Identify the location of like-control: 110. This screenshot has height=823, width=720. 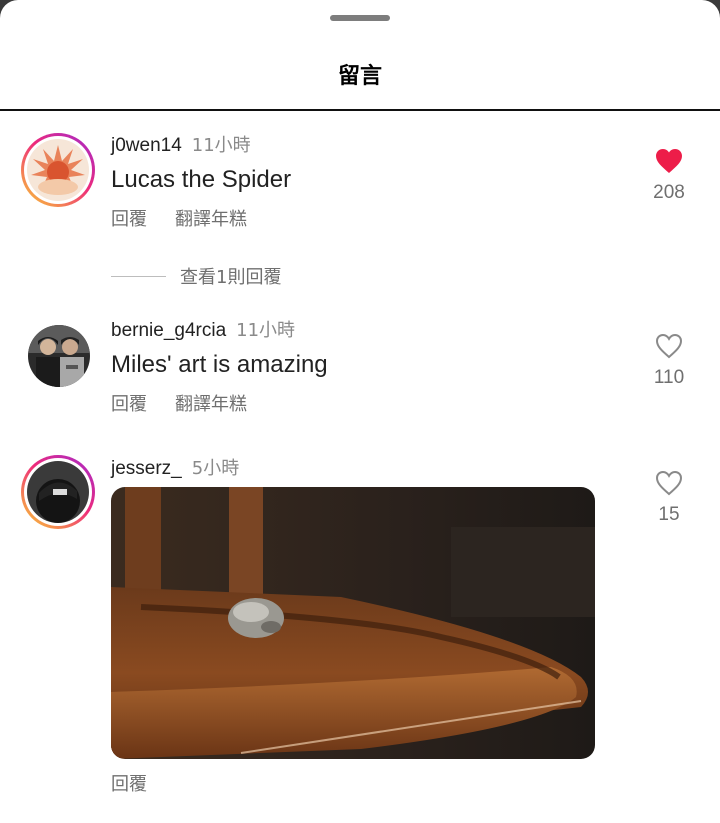
(669, 361).